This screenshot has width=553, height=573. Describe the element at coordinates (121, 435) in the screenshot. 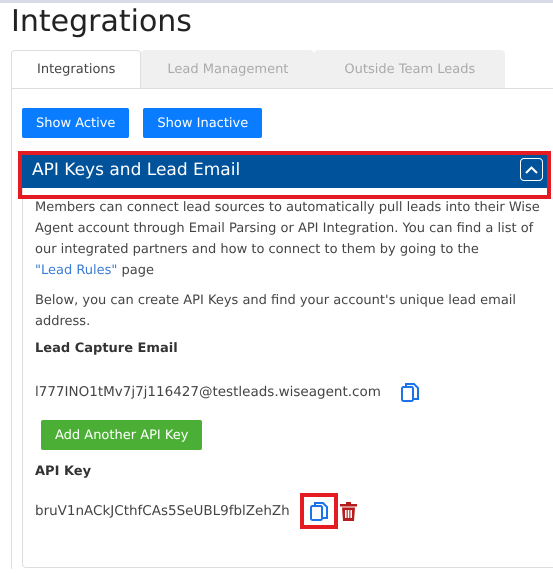

I see `add-key-button: Add Another API Key` at that location.